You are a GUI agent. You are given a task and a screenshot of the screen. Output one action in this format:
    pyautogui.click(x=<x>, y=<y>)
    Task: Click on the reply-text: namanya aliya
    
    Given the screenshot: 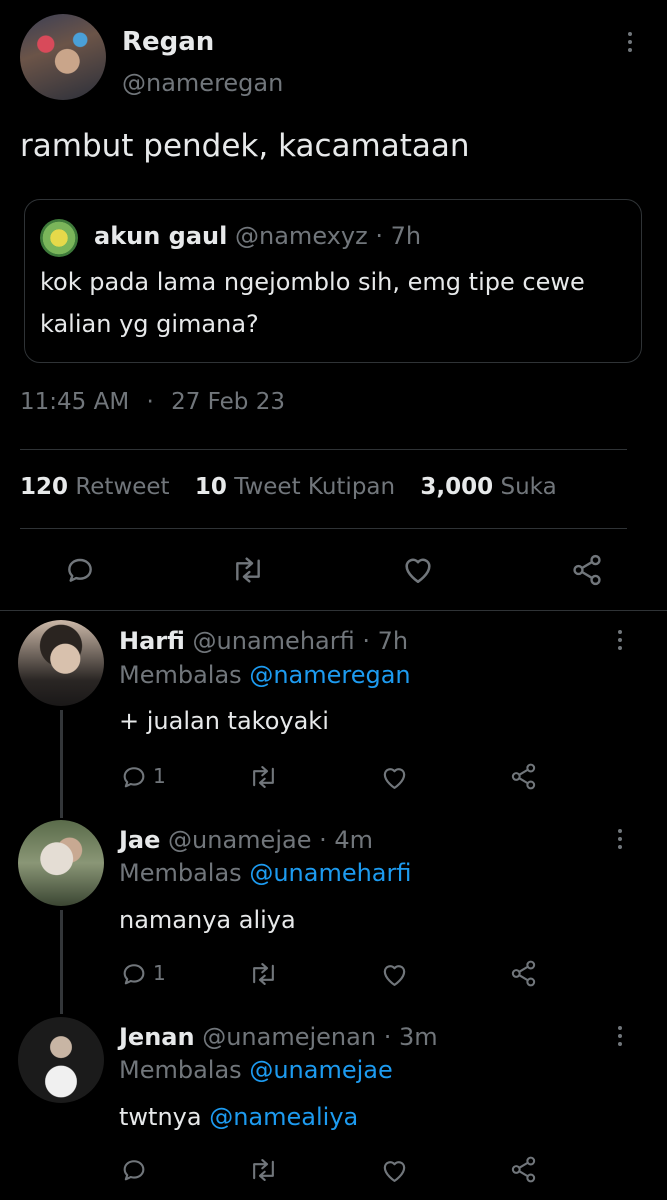 What is the action you would take?
    pyautogui.click(x=207, y=920)
    